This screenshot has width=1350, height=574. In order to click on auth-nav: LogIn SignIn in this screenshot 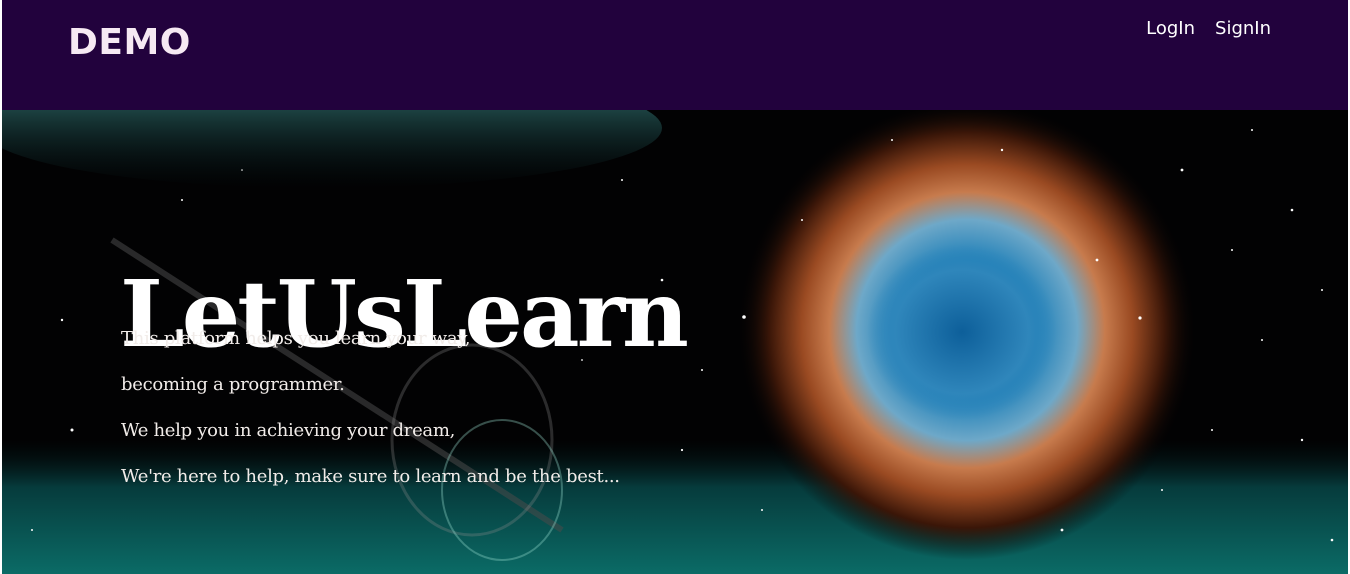, I will do `click(1208, 28)`.